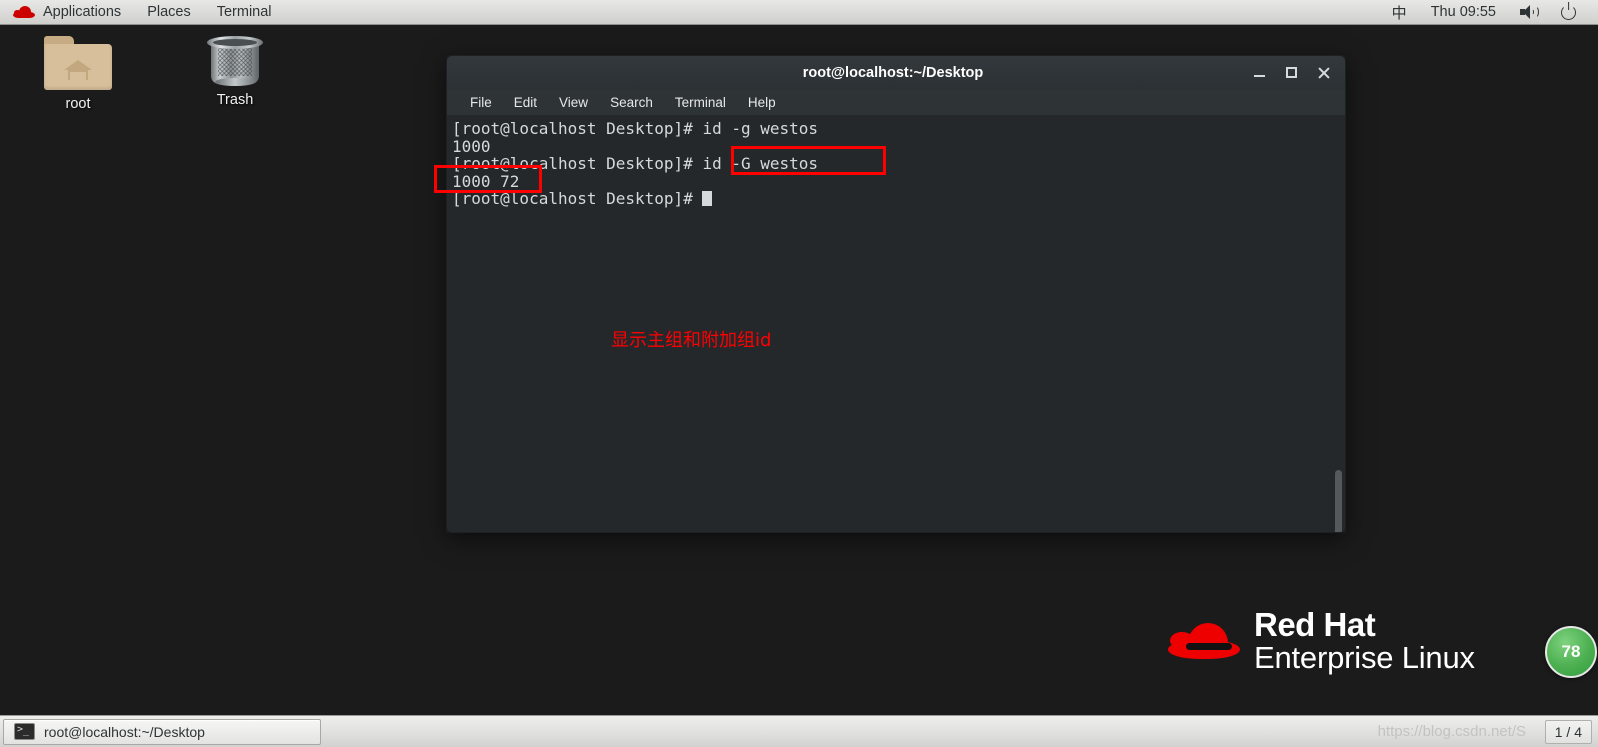 The width and height of the screenshot is (1598, 747). I want to click on redhat-menu-logo: Applications, so click(67, 12).